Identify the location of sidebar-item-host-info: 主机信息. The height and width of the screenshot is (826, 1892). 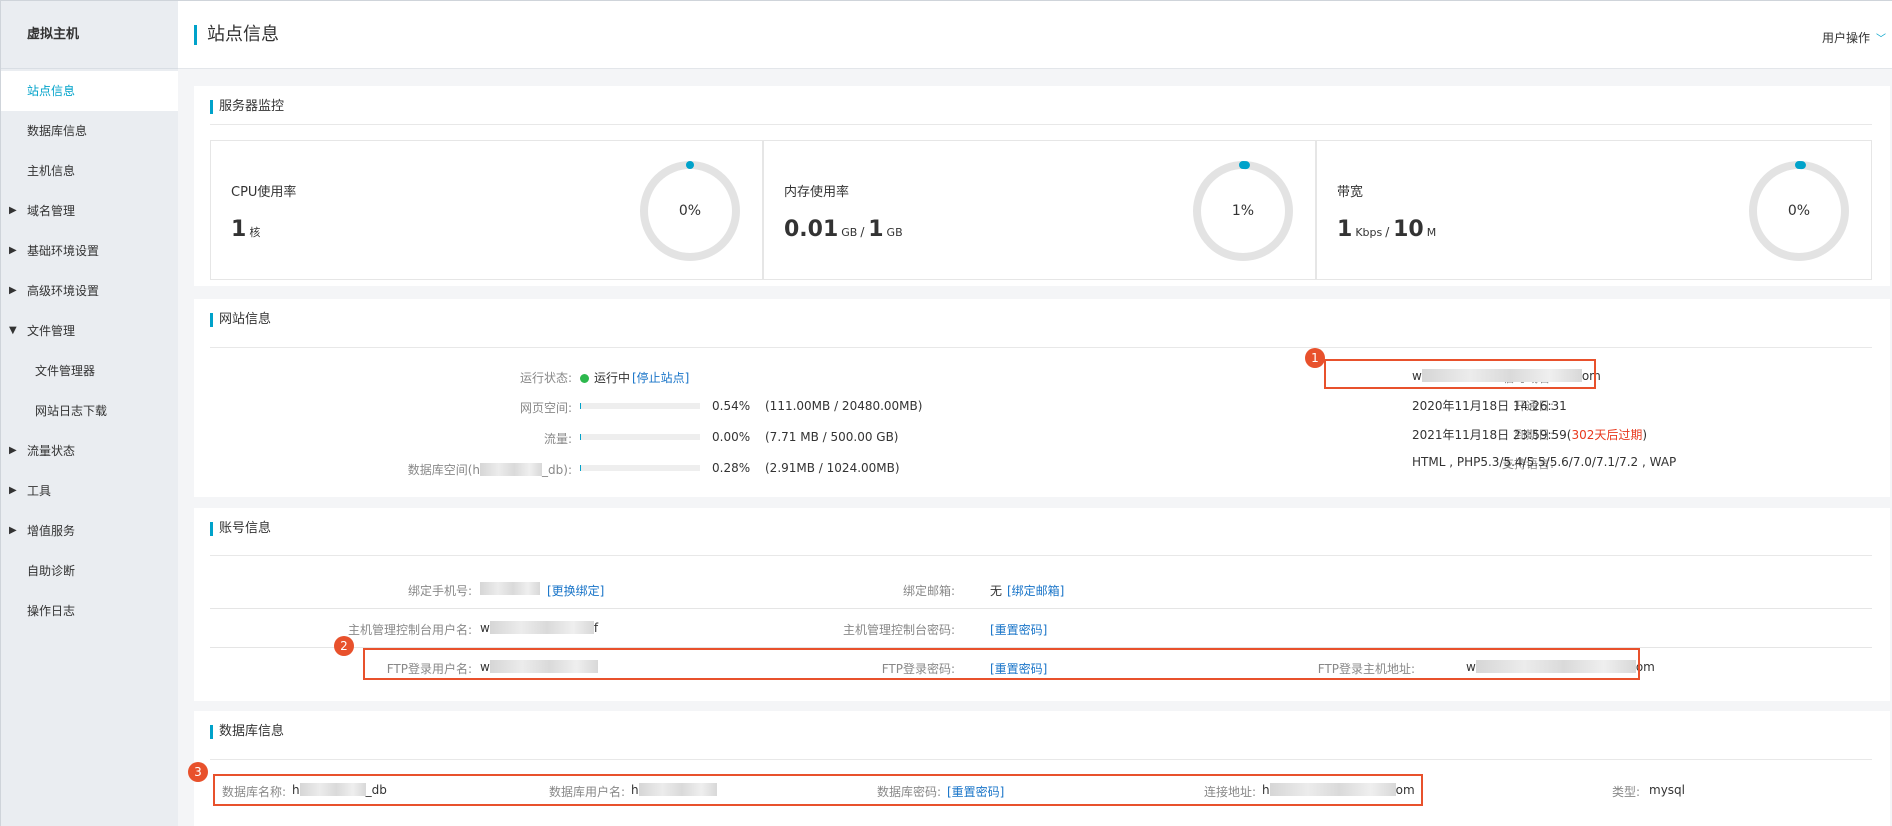
(89, 171).